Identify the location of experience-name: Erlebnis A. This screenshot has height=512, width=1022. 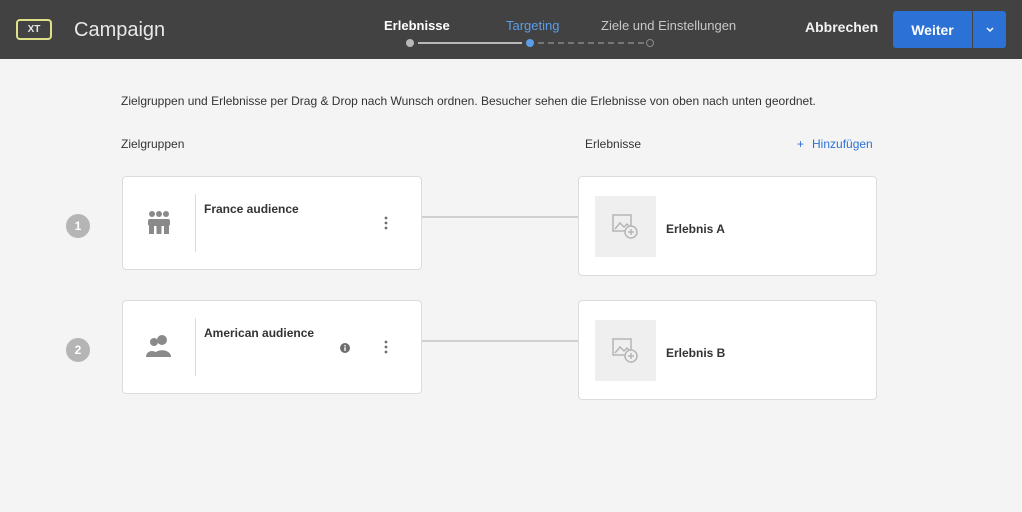
(695, 229).